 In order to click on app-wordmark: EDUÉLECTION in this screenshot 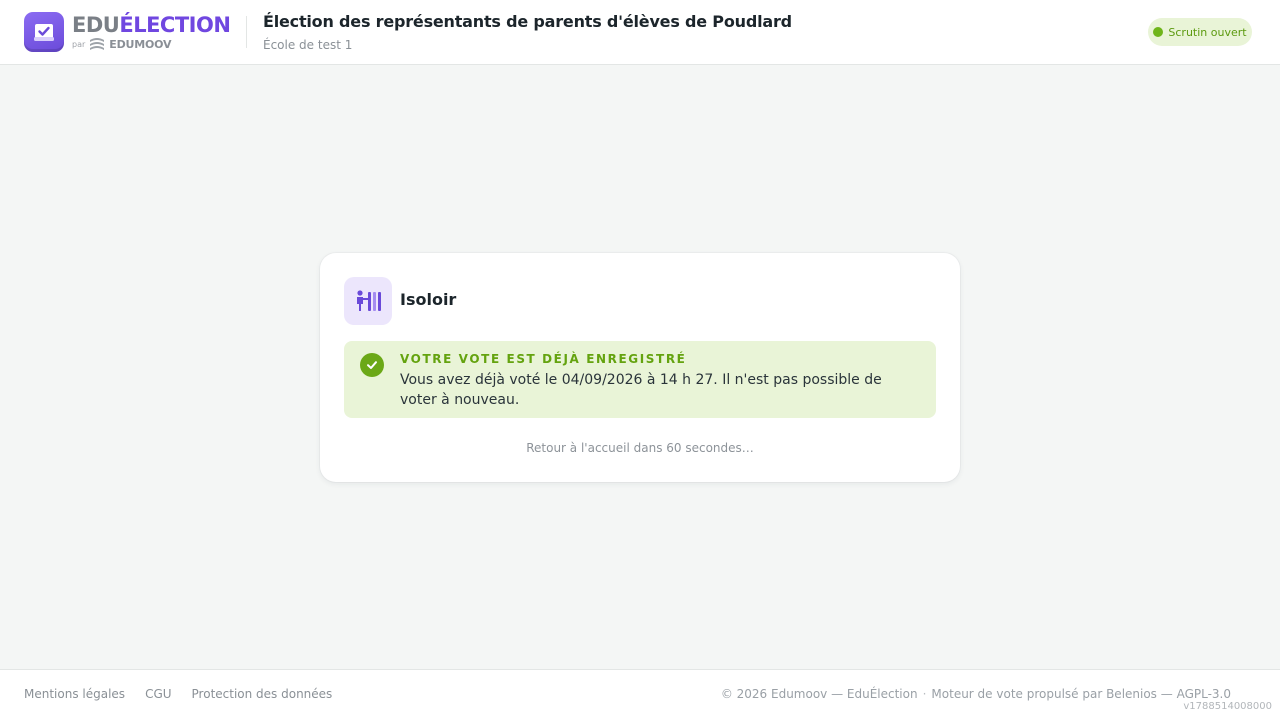, I will do `click(151, 25)`.